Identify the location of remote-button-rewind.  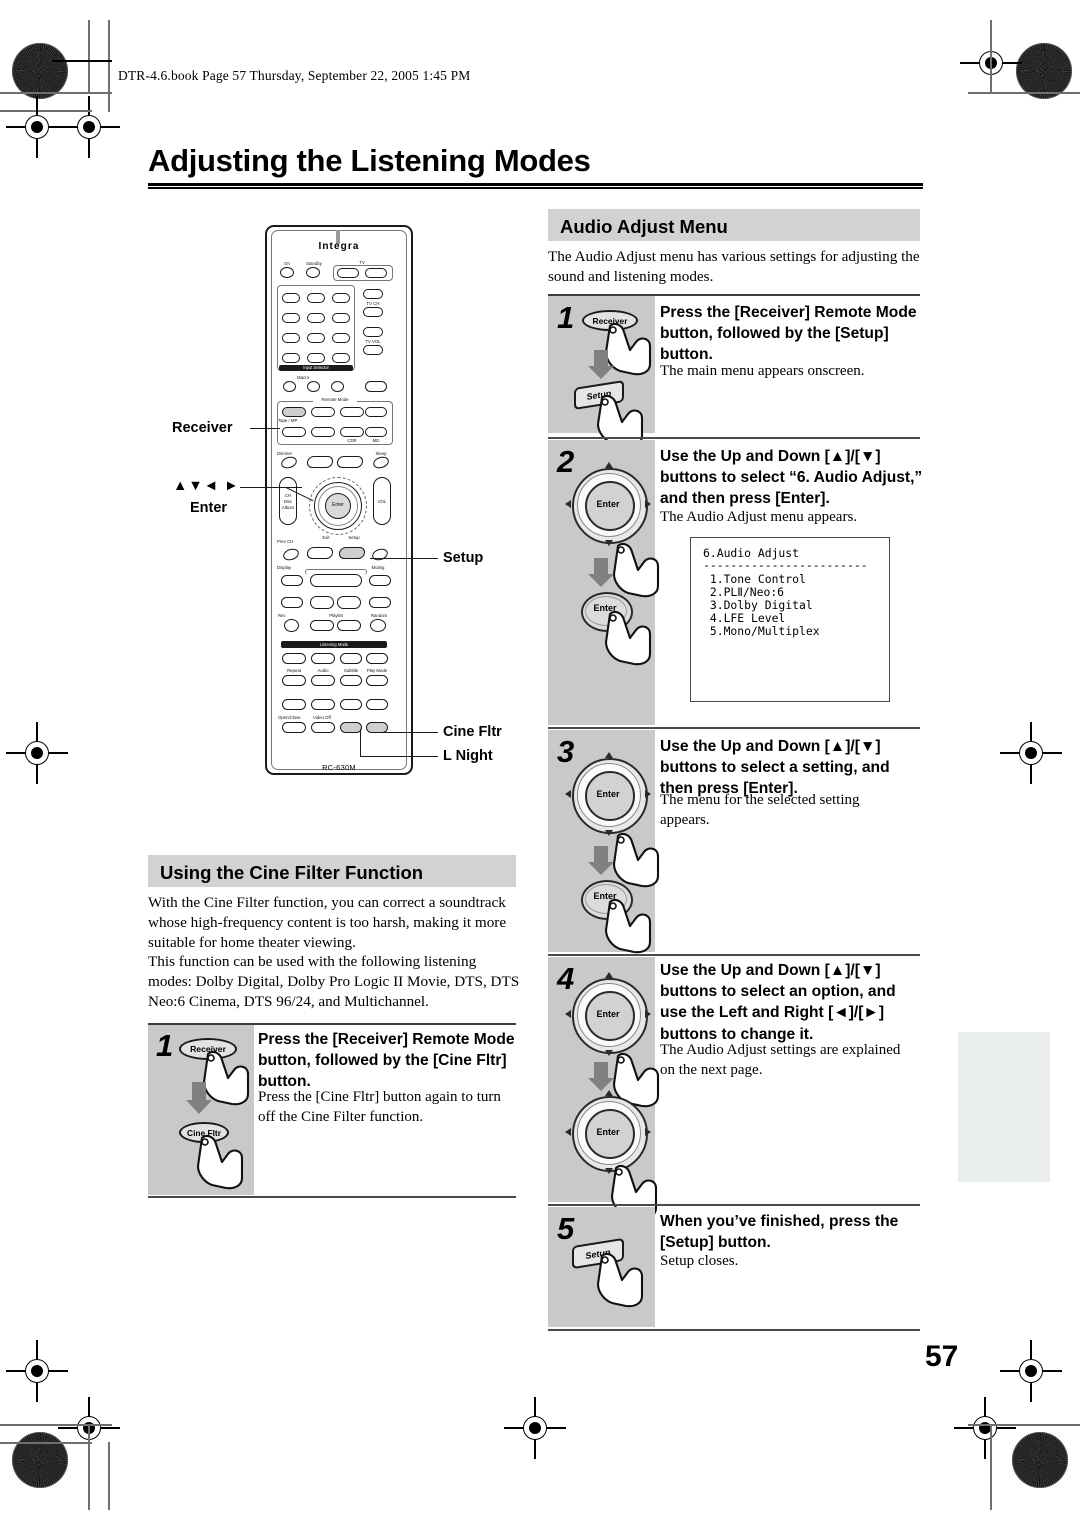
(292, 602).